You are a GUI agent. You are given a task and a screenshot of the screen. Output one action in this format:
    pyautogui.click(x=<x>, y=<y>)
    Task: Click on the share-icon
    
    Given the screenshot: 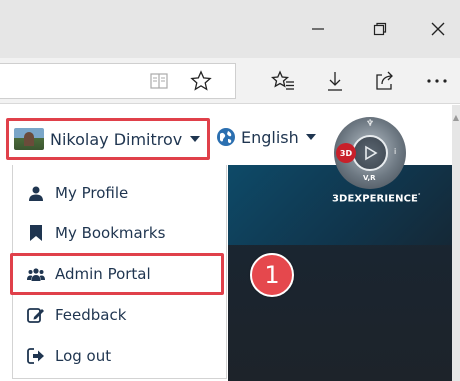 What is the action you would take?
    pyautogui.click(x=385, y=81)
    